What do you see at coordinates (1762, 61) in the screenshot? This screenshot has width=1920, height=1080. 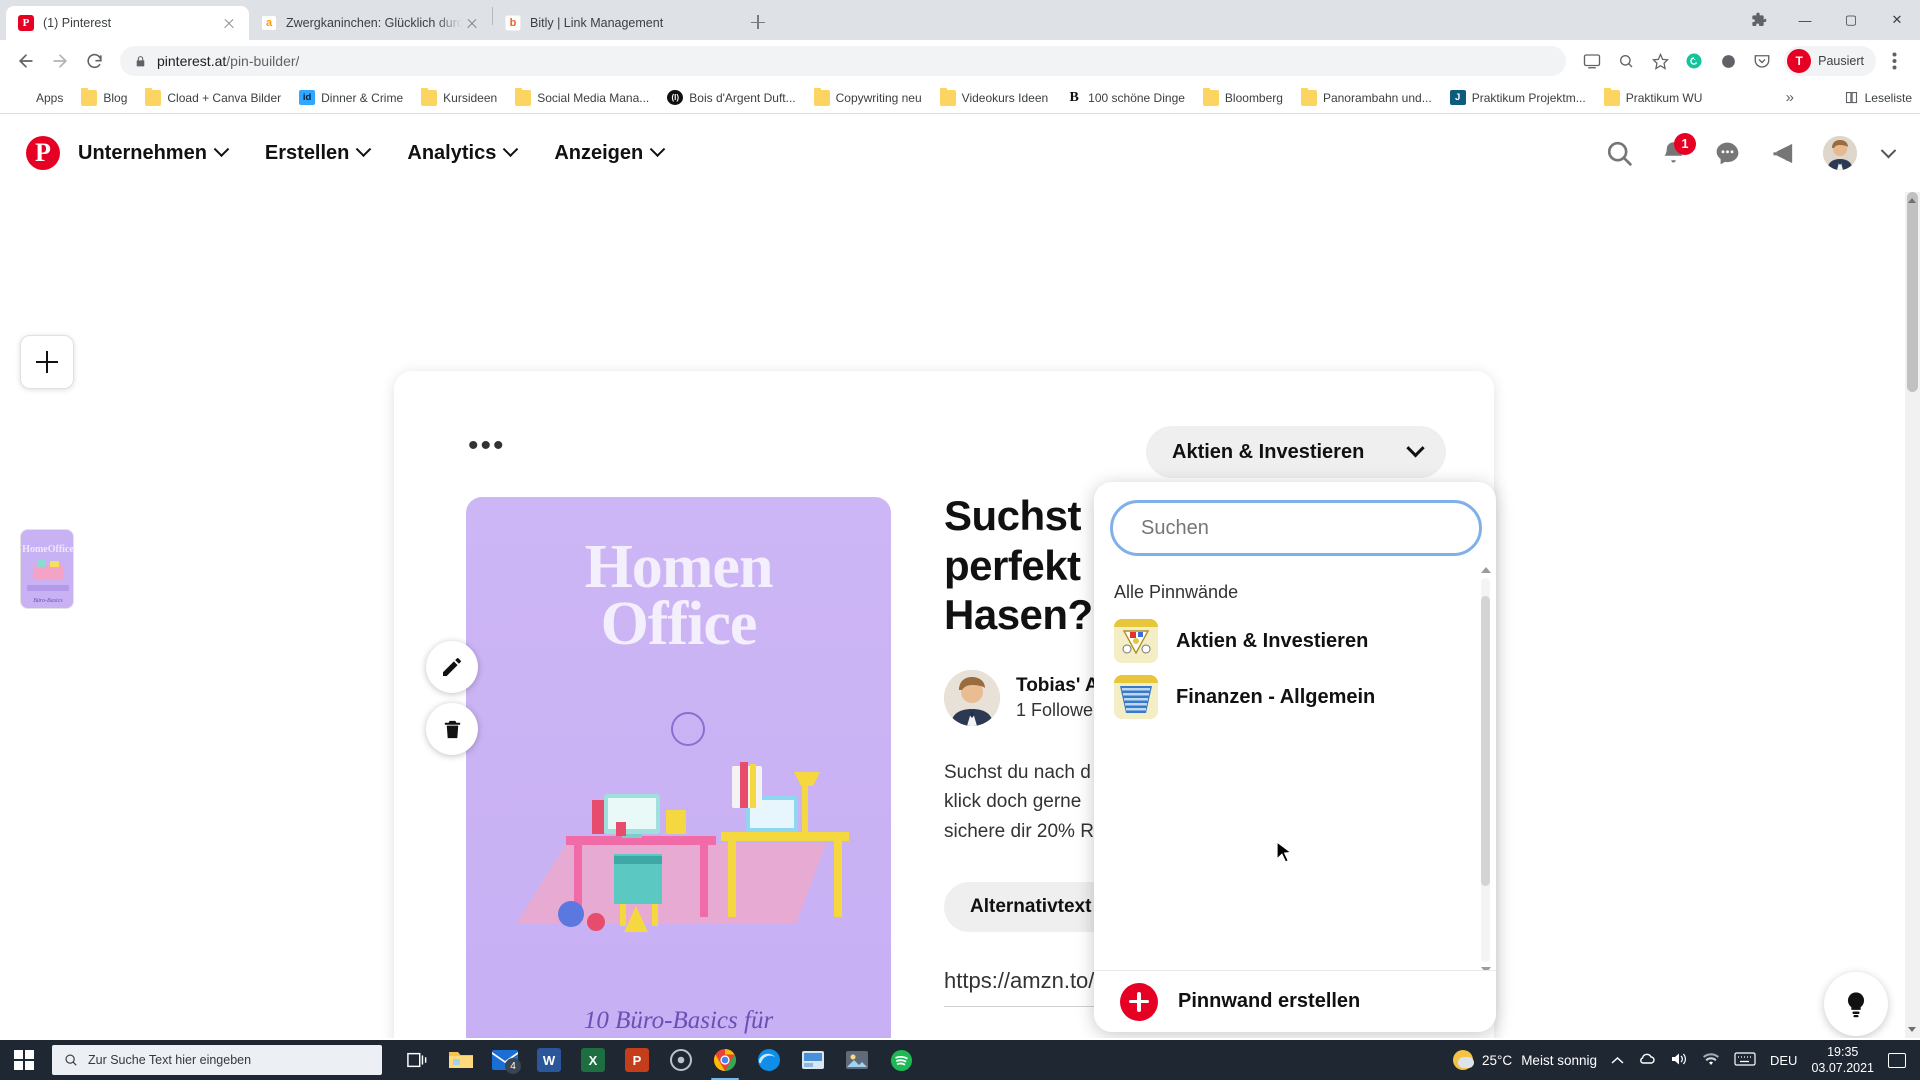 I see `pocket-icon` at bounding box center [1762, 61].